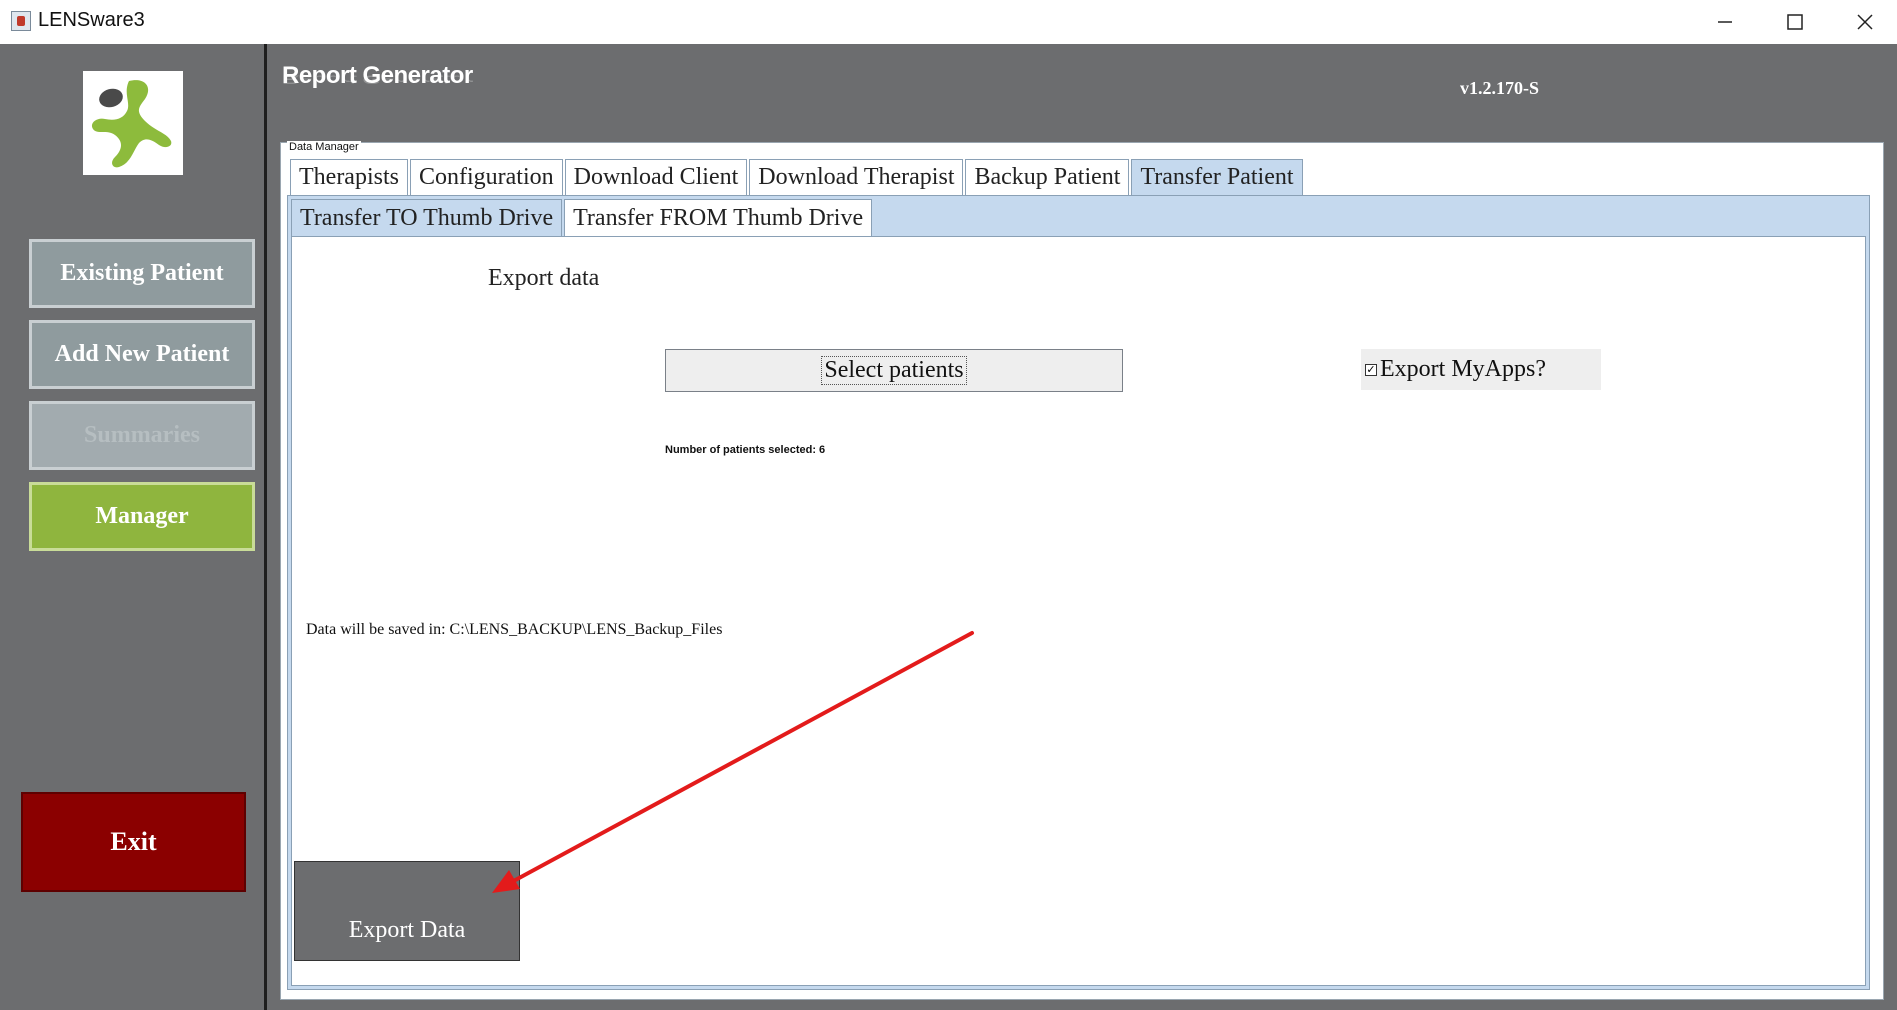 The width and height of the screenshot is (1897, 1010). What do you see at coordinates (133, 842) in the screenshot?
I see `exit-button: Exit` at bounding box center [133, 842].